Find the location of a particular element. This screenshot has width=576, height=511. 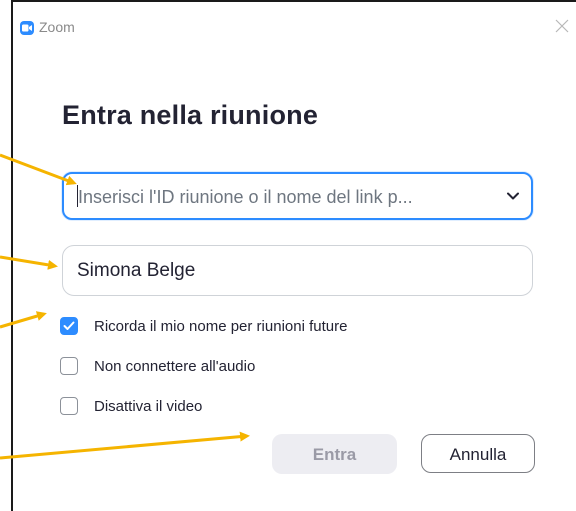

page-title: Entra nella riunione is located at coordinates (190, 115).